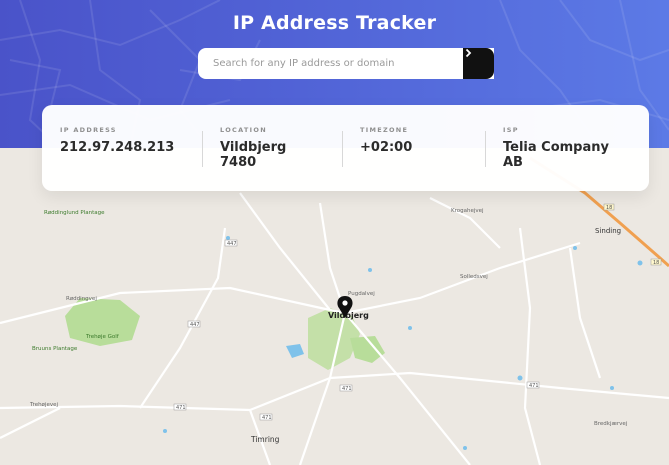 This screenshot has height=465, width=669. I want to click on isp-label: ISP, so click(511, 130).